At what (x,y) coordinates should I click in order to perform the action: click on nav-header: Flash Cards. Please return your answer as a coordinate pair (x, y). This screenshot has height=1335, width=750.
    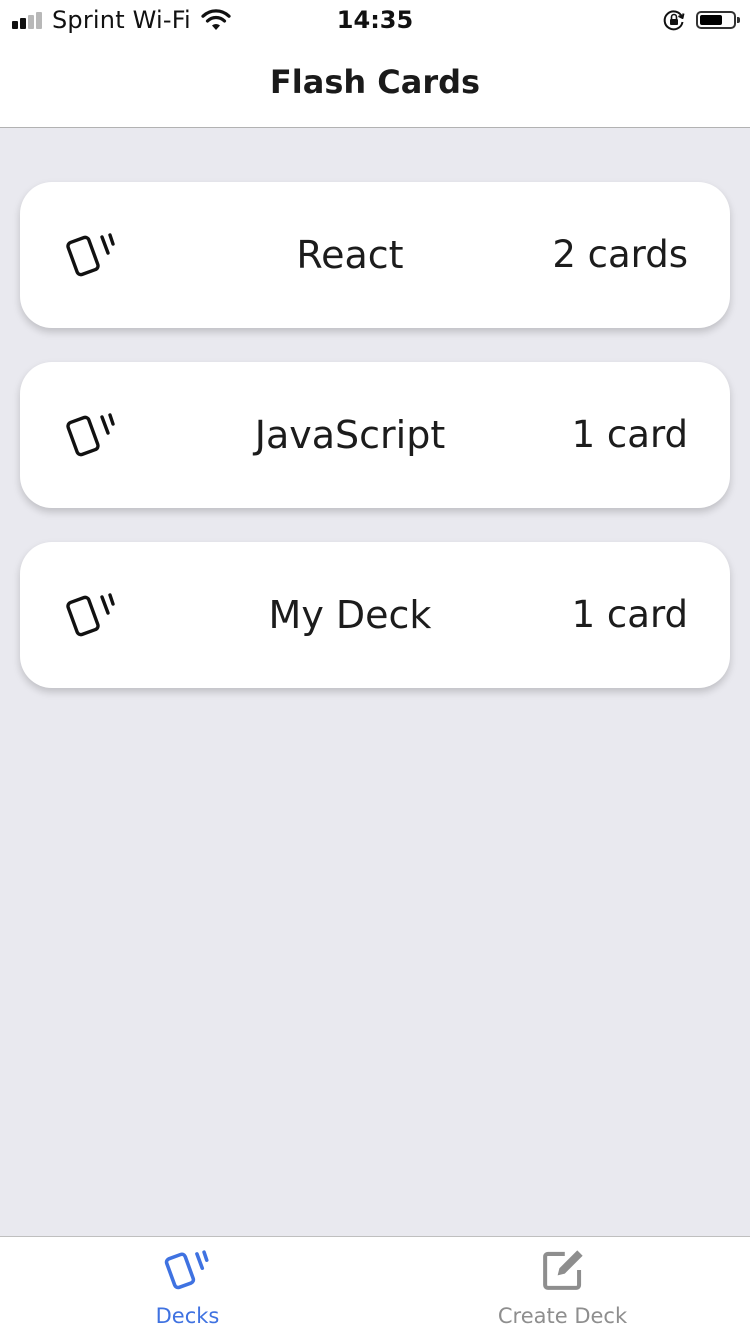
    Looking at the image, I should click on (375, 84).